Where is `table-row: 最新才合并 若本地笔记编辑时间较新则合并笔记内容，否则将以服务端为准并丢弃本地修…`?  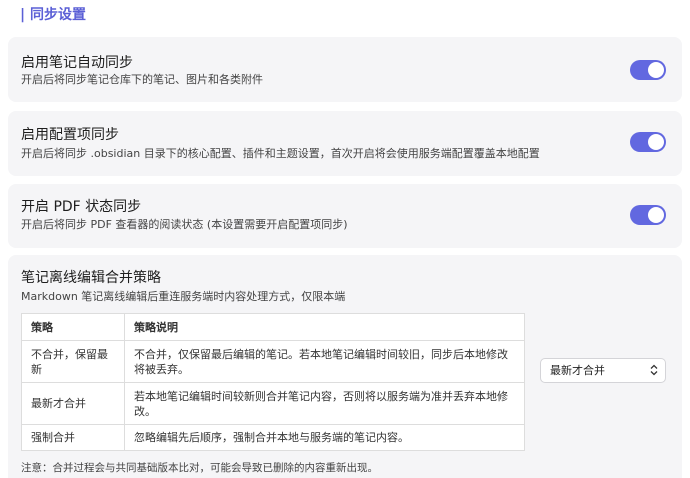 table-row: 最新才合并 若本地笔记编辑时间较新则合并笔记内容，否则将以服务端为准并丢弃本地修… is located at coordinates (273, 403).